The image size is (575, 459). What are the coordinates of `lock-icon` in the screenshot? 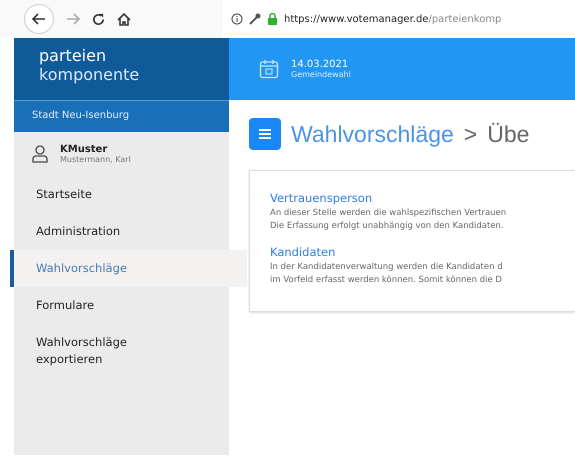 It's located at (272, 19).